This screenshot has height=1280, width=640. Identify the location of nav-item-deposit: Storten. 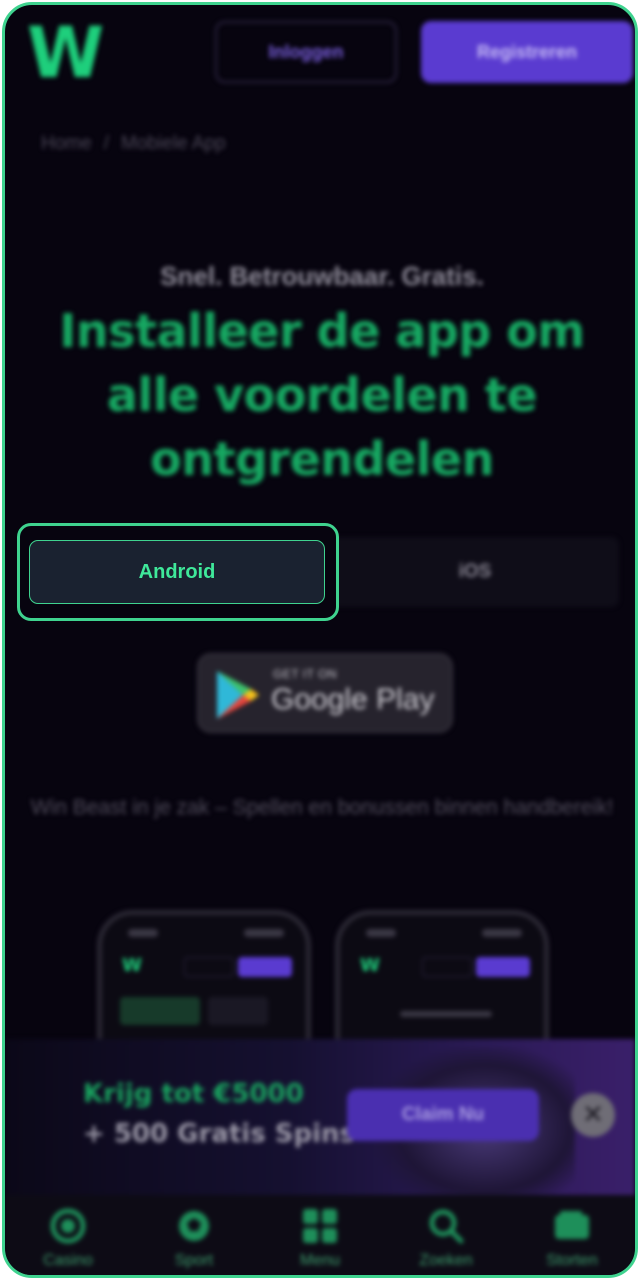
(572, 1238).